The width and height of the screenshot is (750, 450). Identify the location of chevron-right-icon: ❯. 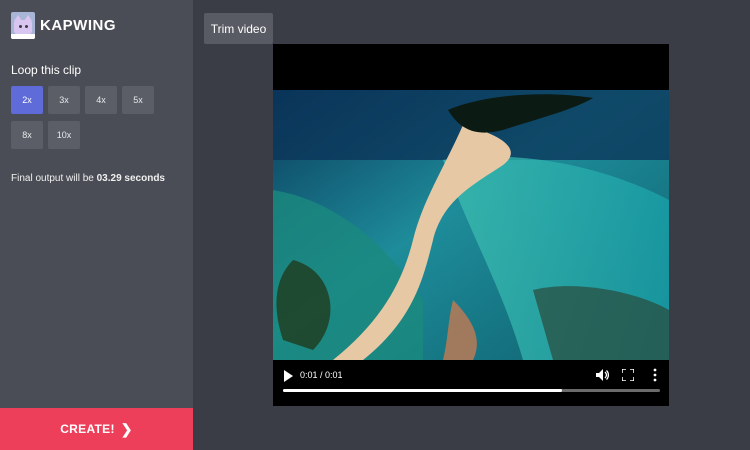
(126, 428).